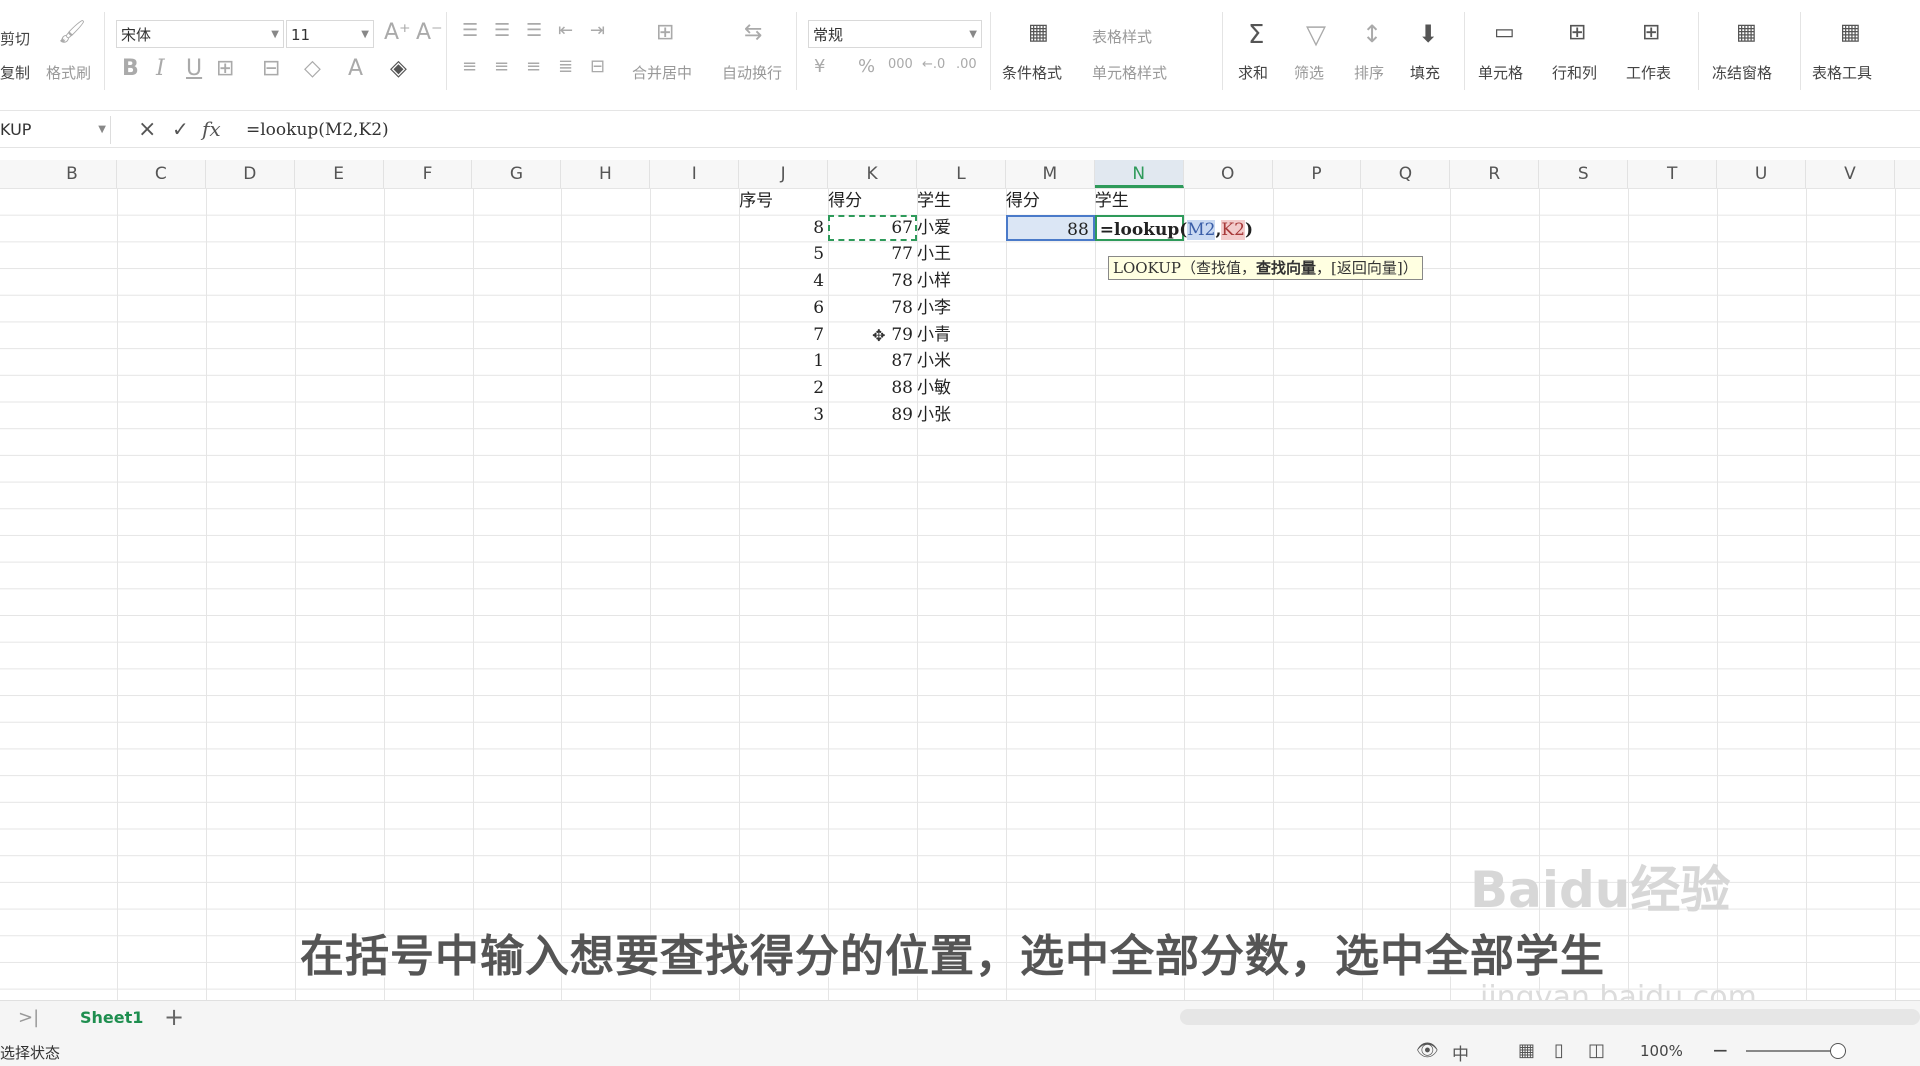 The image size is (1920, 1066). Describe the element at coordinates (784, 174) in the screenshot. I see `column-header-J: J` at that location.